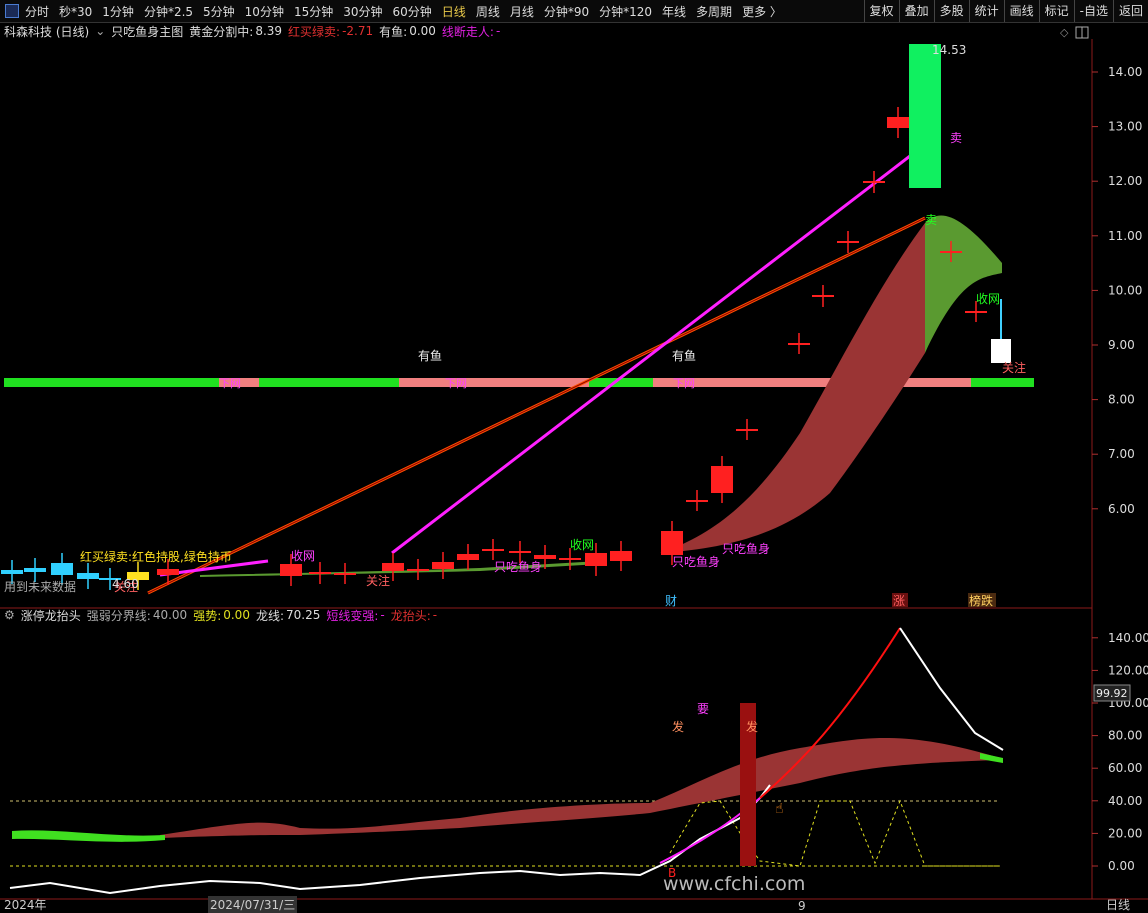 This screenshot has width=1148, height=913. I want to click on strong-value: 0.00, so click(236, 615).